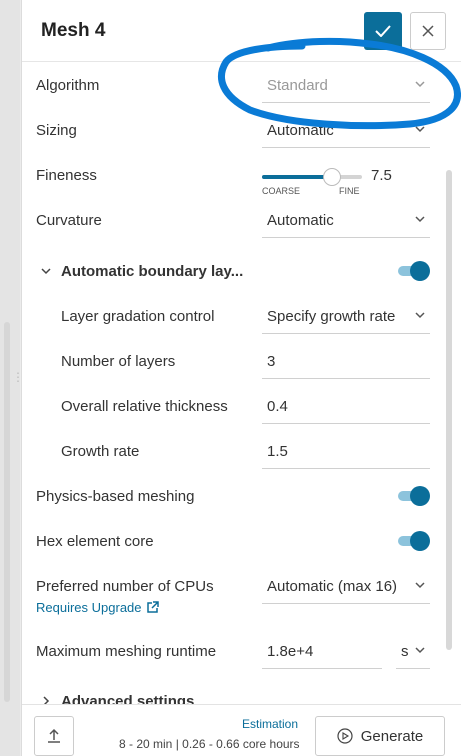  What do you see at coordinates (297, 85) in the screenshot?
I see `algorithm-value: Standard` at bounding box center [297, 85].